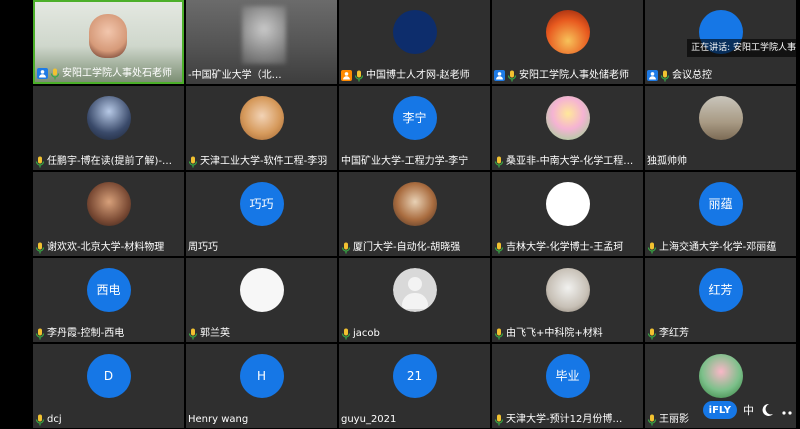 The width and height of the screenshot is (800, 429). Describe the element at coordinates (418, 75) in the screenshot. I see `participant-name: 中国博士人才网-赵老师` at that location.